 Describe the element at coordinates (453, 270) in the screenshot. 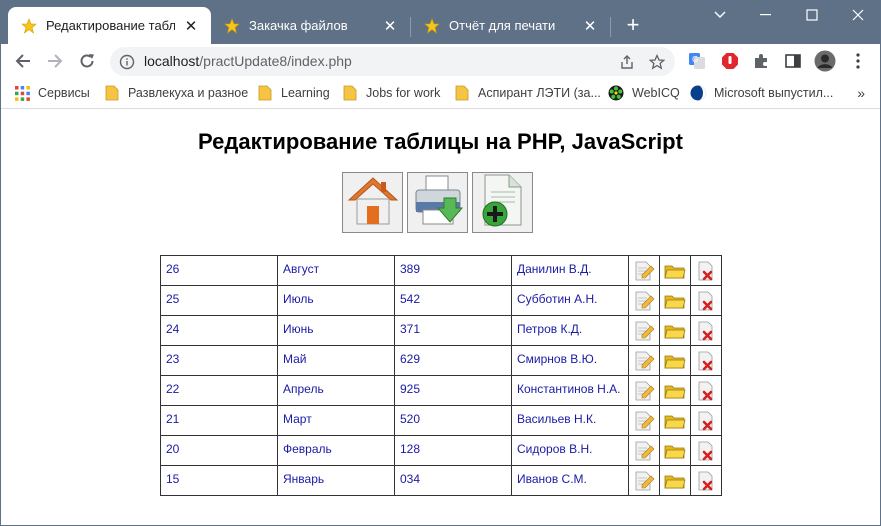

I see `cell-value: 389` at that location.